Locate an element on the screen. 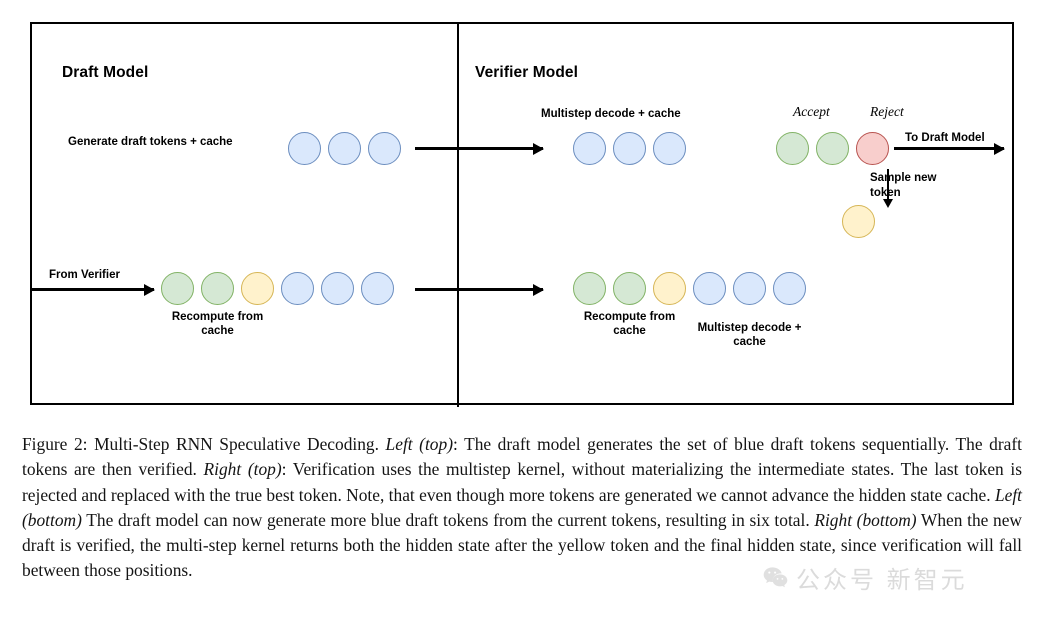  token-blue-vb1 is located at coordinates (709, 288).